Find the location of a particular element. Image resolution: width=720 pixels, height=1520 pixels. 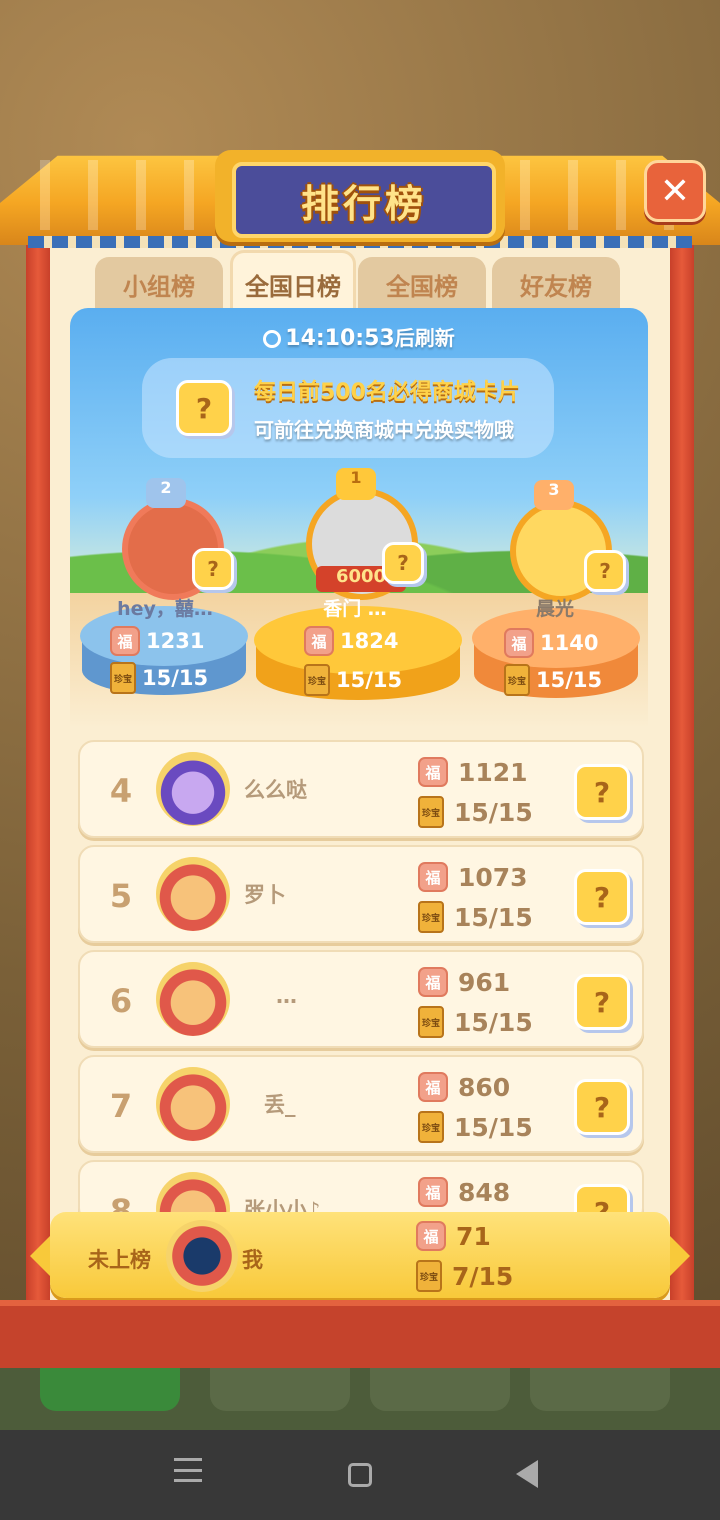

promo-line-1: 每日前500名必得商城卡片 is located at coordinates (387, 392).